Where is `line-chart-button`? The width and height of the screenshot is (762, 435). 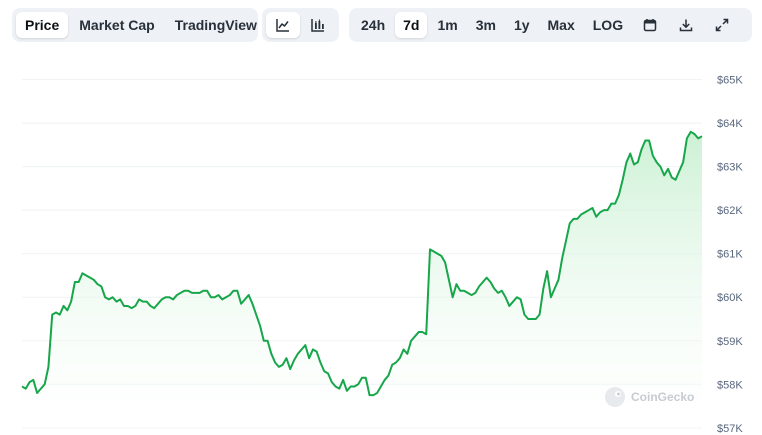
line-chart-button is located at coordinates (283, 25).